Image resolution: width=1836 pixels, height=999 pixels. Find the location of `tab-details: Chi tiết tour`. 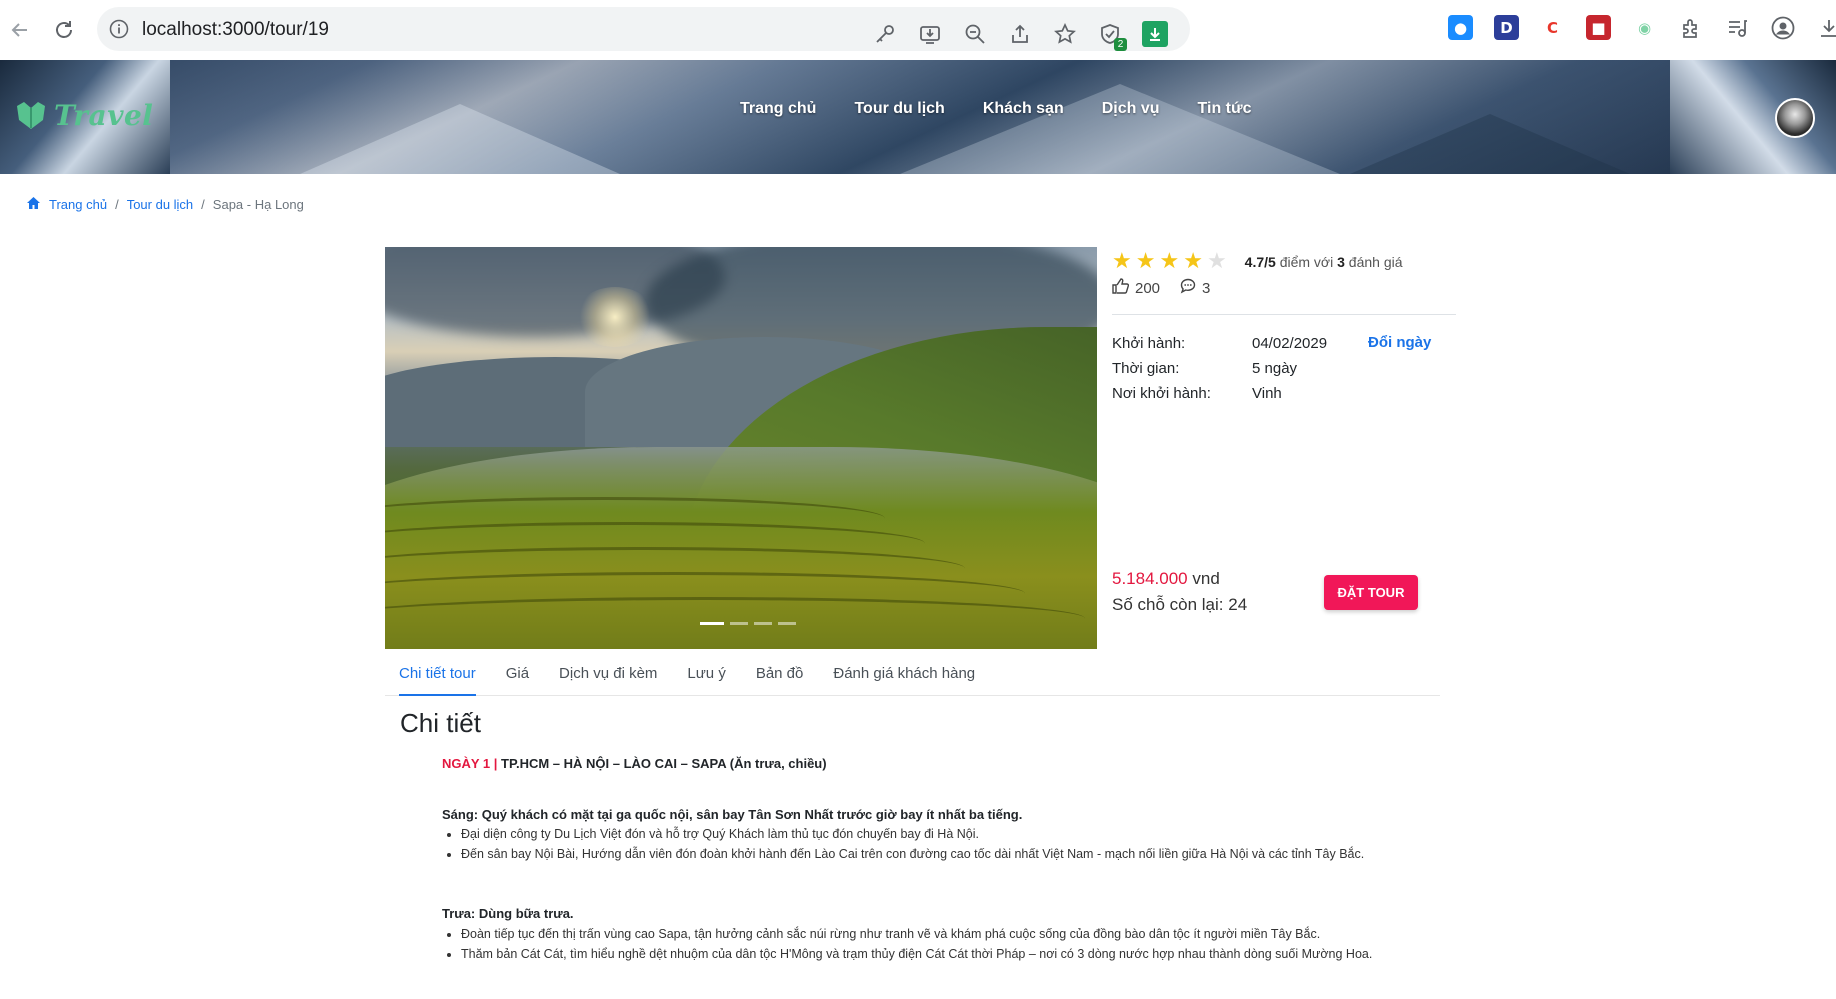

tab-details: Chi tiết tour is located at coordinates (437, 675).